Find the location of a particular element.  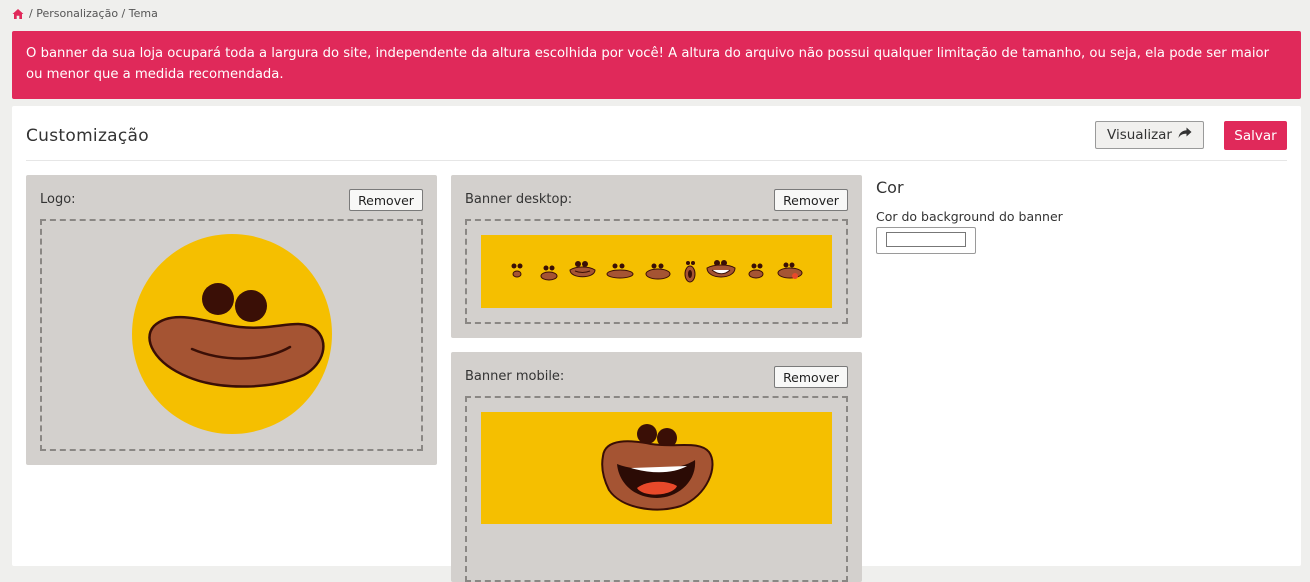

color-swatch is located at coordinates (926, 239).